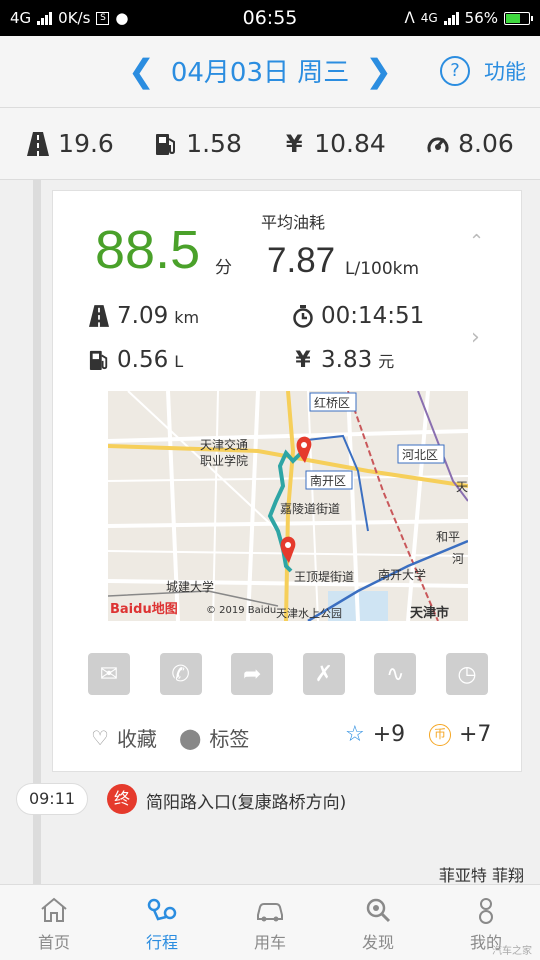  I want to click on avg-consumption-label: 平均油耗, so click(293, 222).